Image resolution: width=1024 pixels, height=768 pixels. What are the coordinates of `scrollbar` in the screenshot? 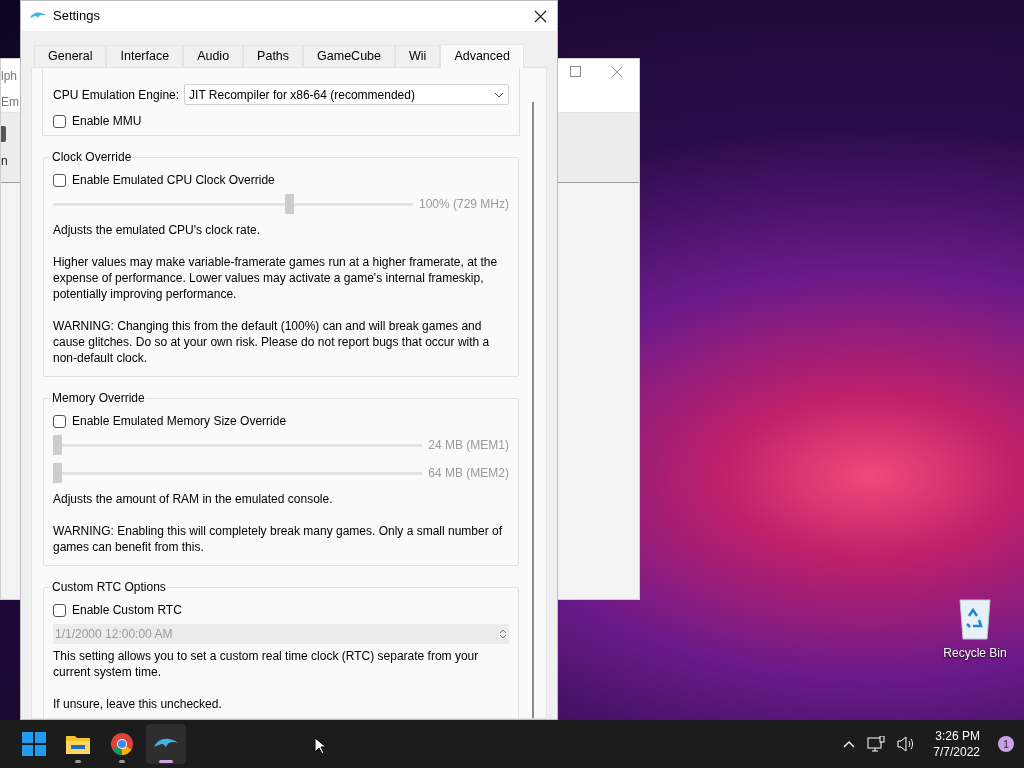 It's located at (533, 410).